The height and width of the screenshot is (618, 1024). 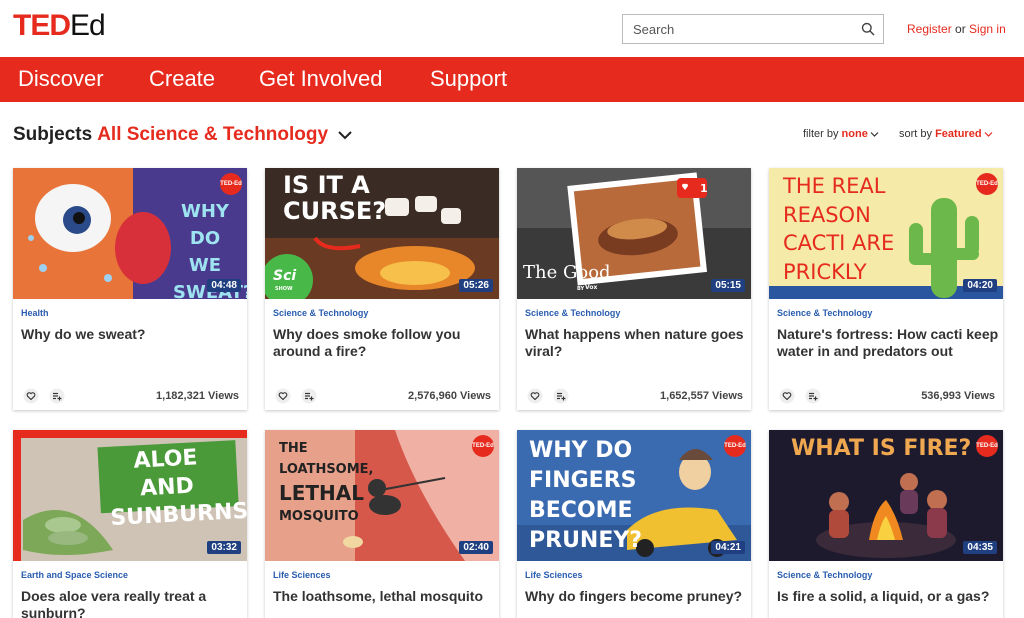 I want to click on ted-ed-logo: TED Ed, so click(x=59, y=26).